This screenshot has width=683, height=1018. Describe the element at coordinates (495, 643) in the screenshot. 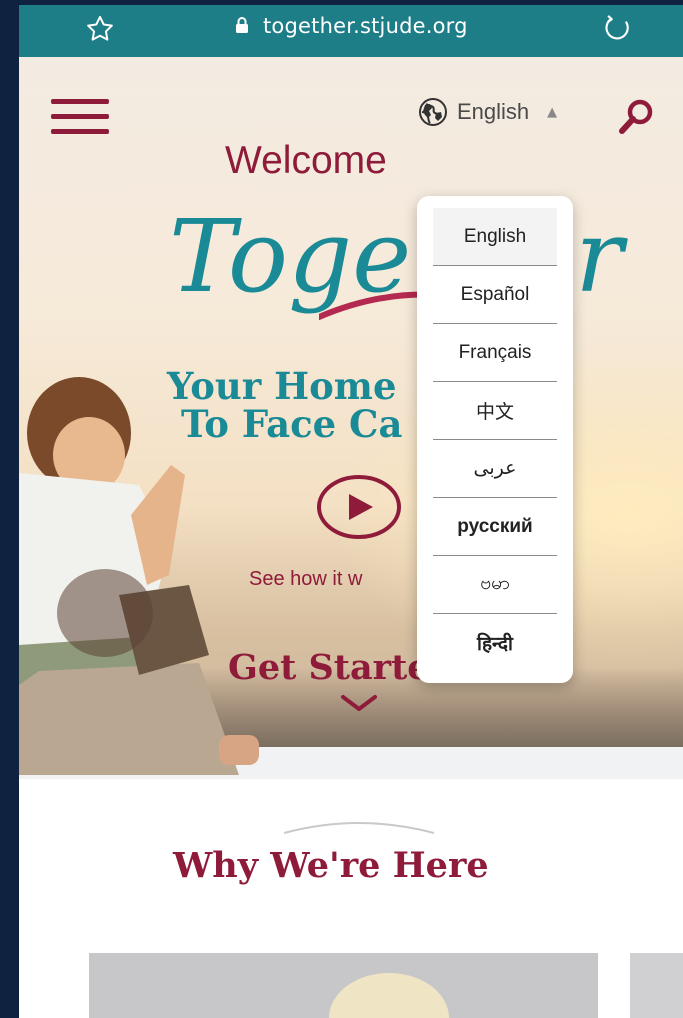

I see `language-option-hindi: हिन्दी` at that location.